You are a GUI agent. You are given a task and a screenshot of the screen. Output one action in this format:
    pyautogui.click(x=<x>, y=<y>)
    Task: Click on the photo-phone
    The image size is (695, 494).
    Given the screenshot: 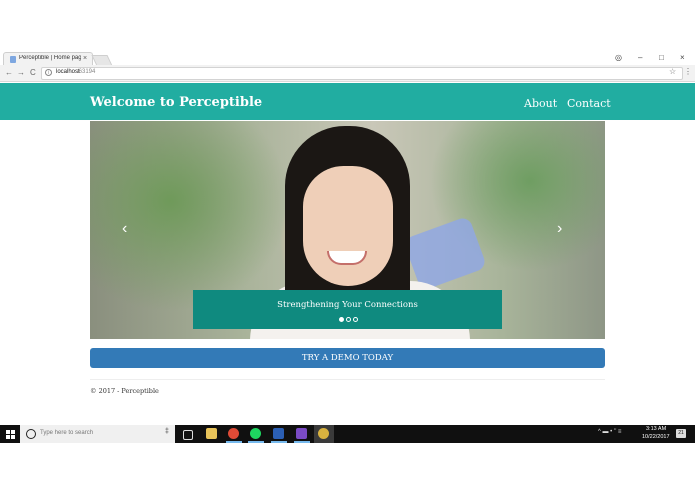 What is the action you would take?
    pyautogui.click(x=445, y=253)
    